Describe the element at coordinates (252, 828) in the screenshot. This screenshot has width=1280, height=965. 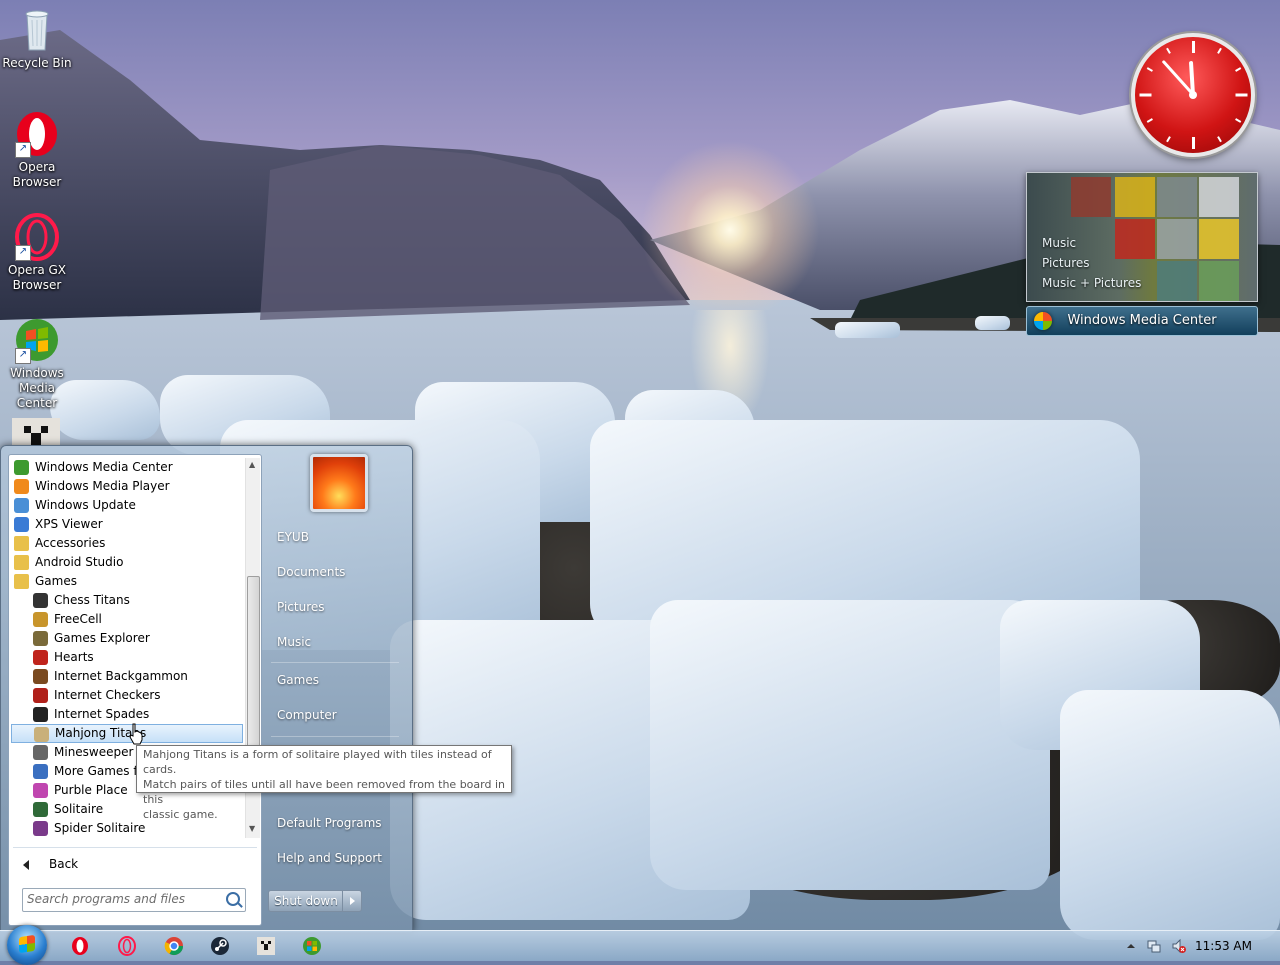
I see `scroll-down-icon: ▼` at that location.